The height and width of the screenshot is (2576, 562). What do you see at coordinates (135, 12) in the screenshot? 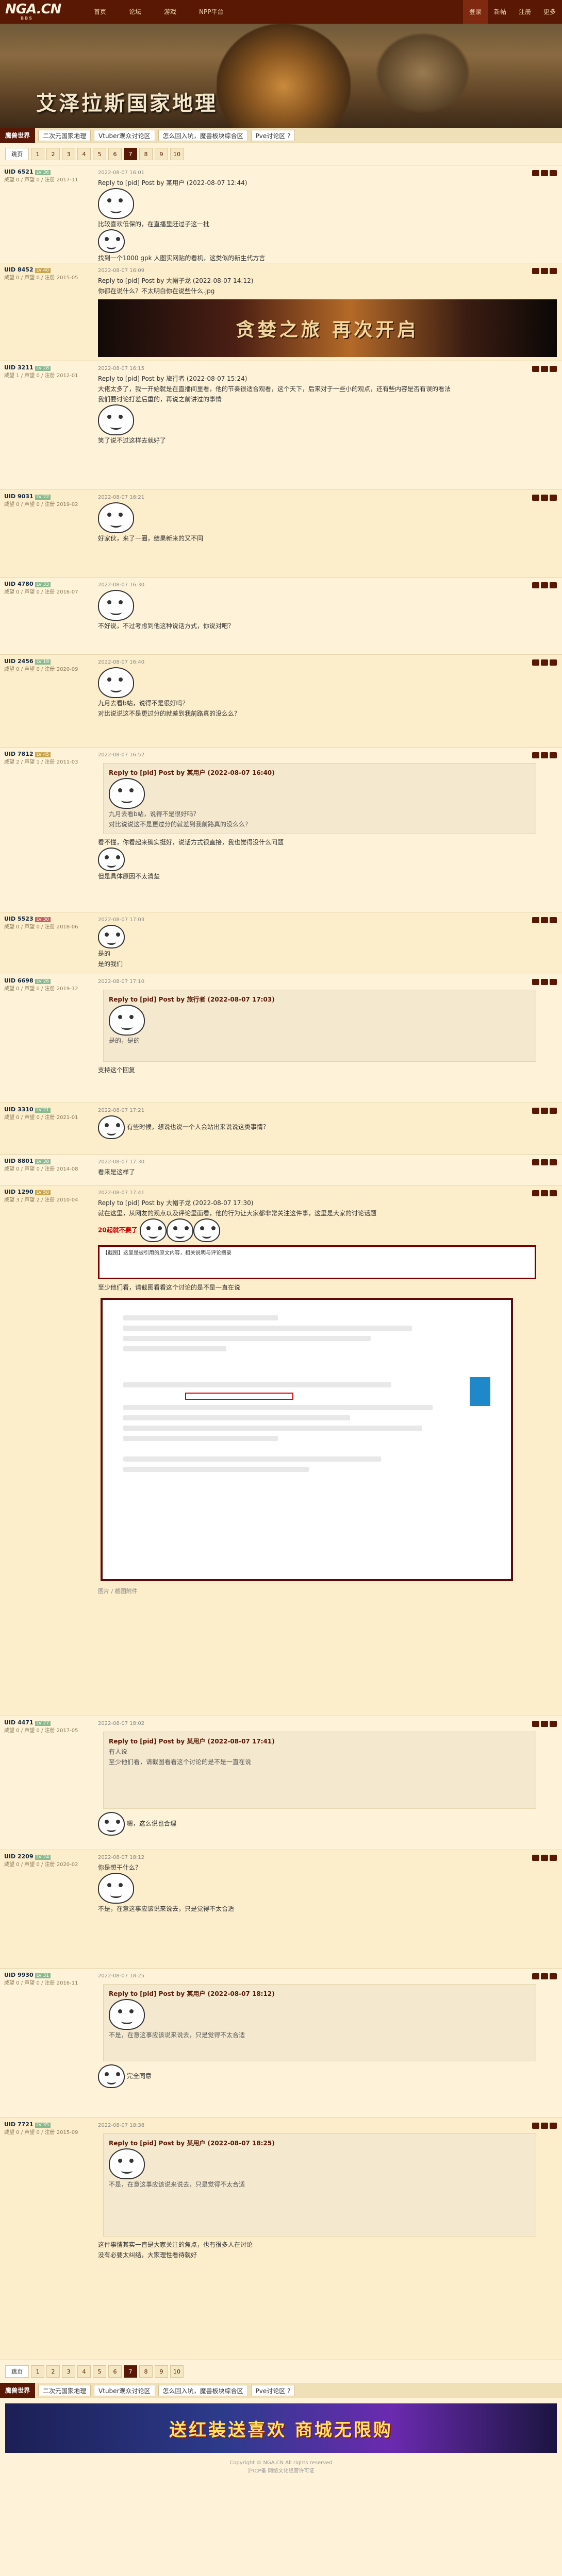
I see `nav-forum: 论坛` at bounding box center [135, 12].